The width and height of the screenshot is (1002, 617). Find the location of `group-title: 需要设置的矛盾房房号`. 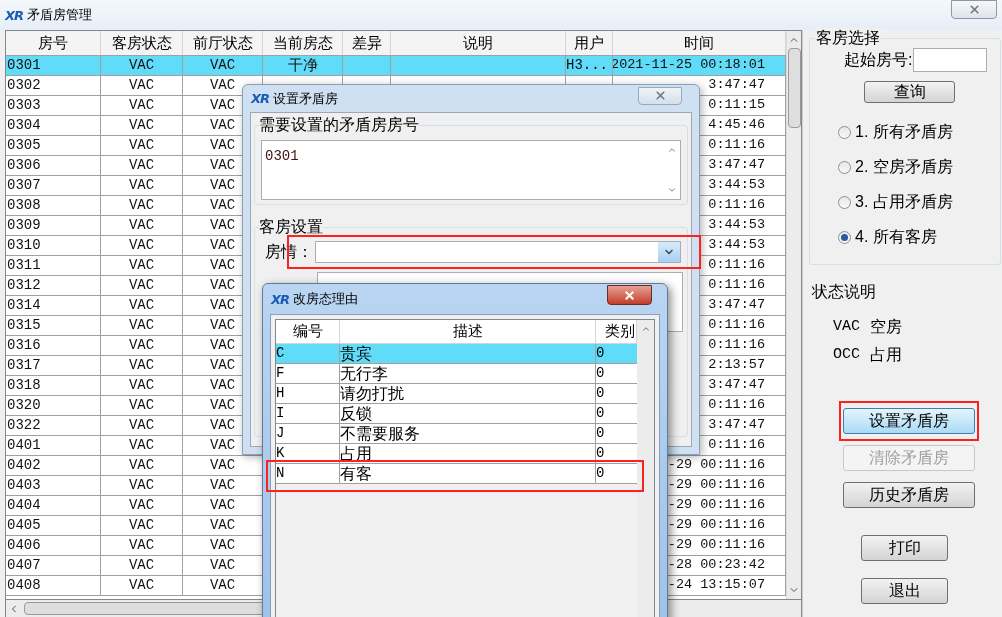

group-title: 需要设置的矛盾房房号 is located at coordinates (339, 125).